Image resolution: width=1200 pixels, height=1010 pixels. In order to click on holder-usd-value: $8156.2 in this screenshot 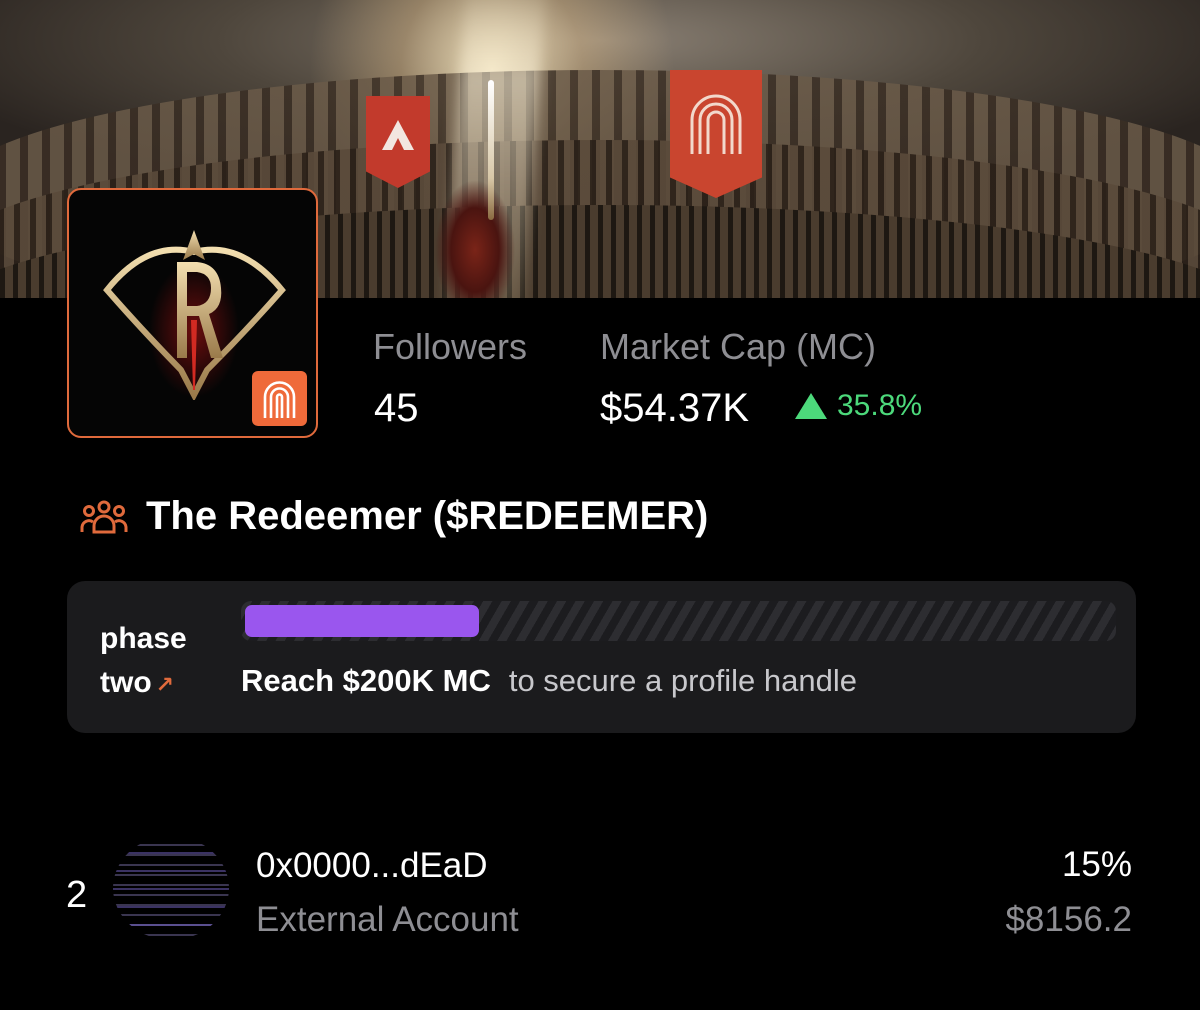, I will do `click(1068, 919)`.